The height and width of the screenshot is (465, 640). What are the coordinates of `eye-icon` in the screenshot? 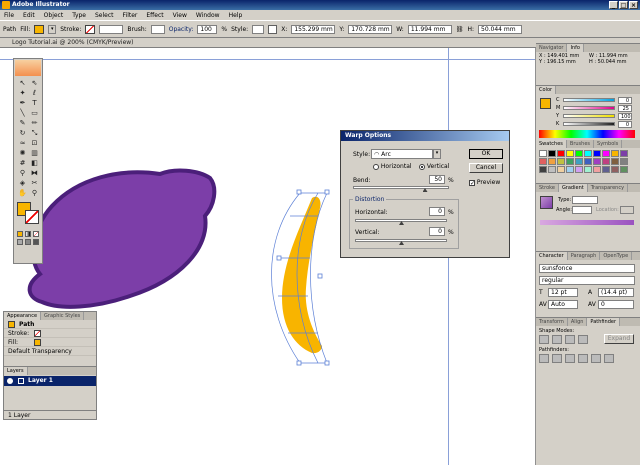 It's located at (10, 381).